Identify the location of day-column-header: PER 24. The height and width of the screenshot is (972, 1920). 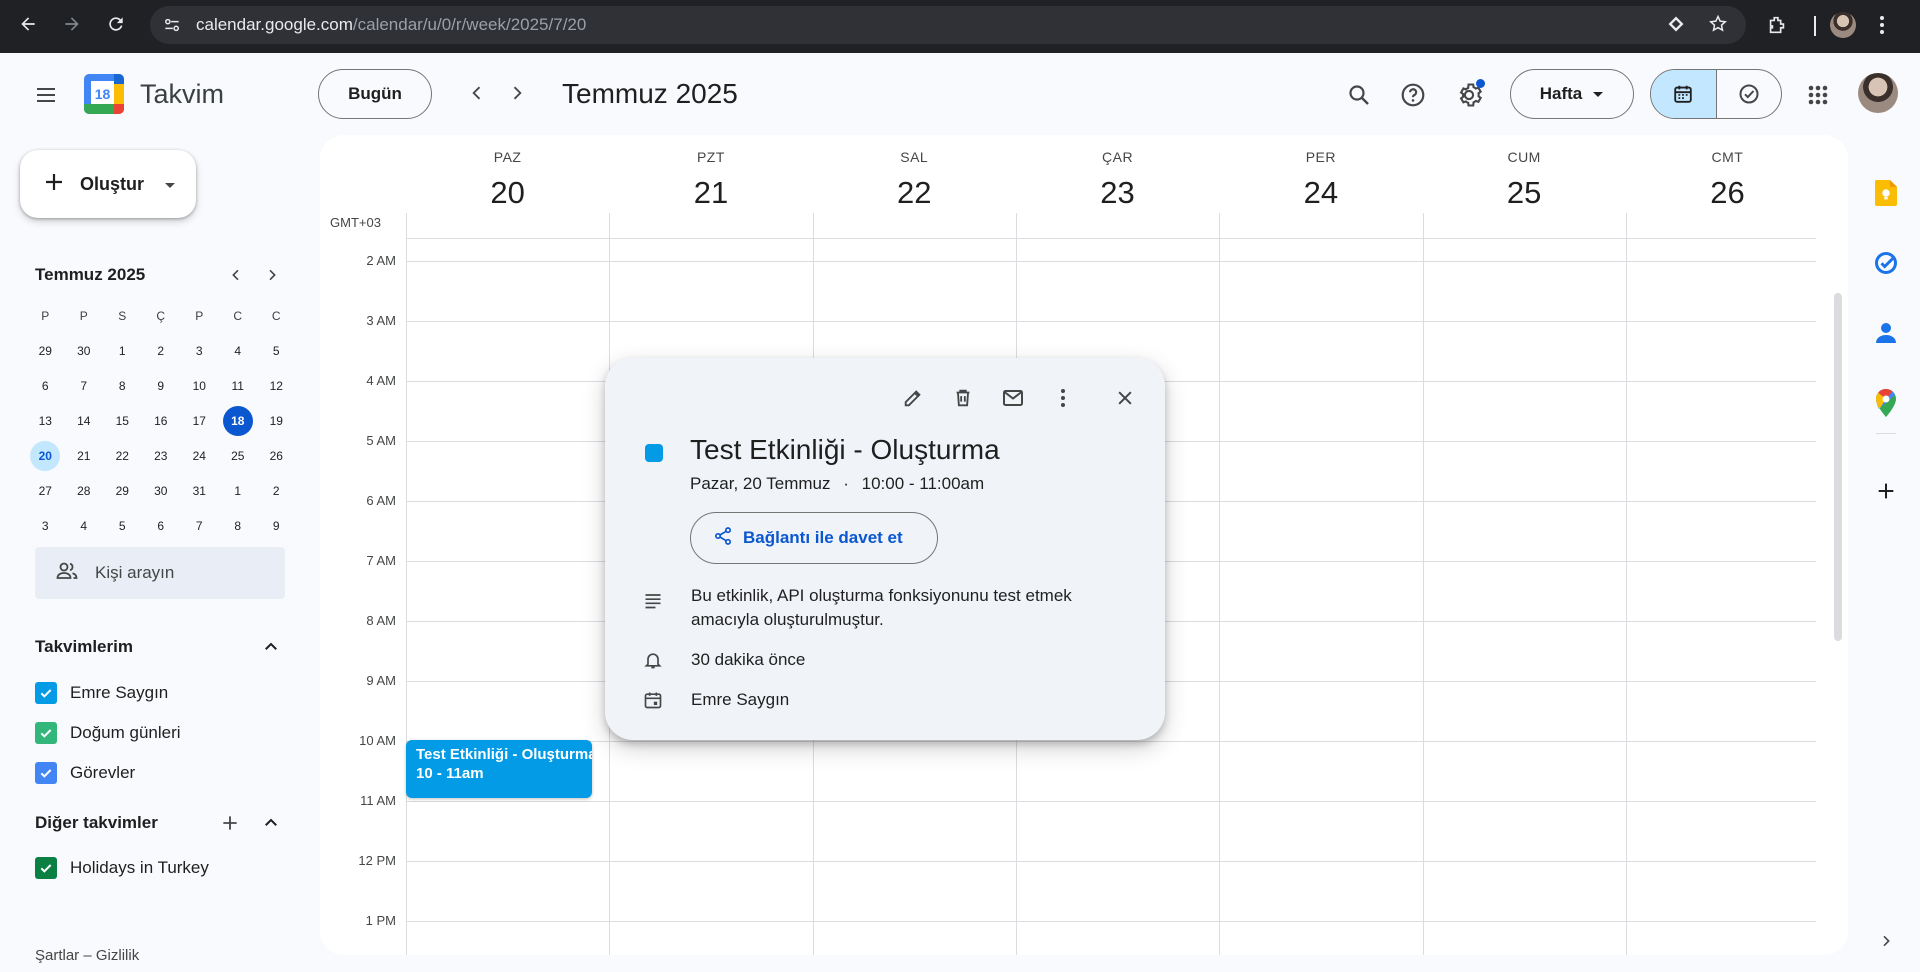
(1320, 186).